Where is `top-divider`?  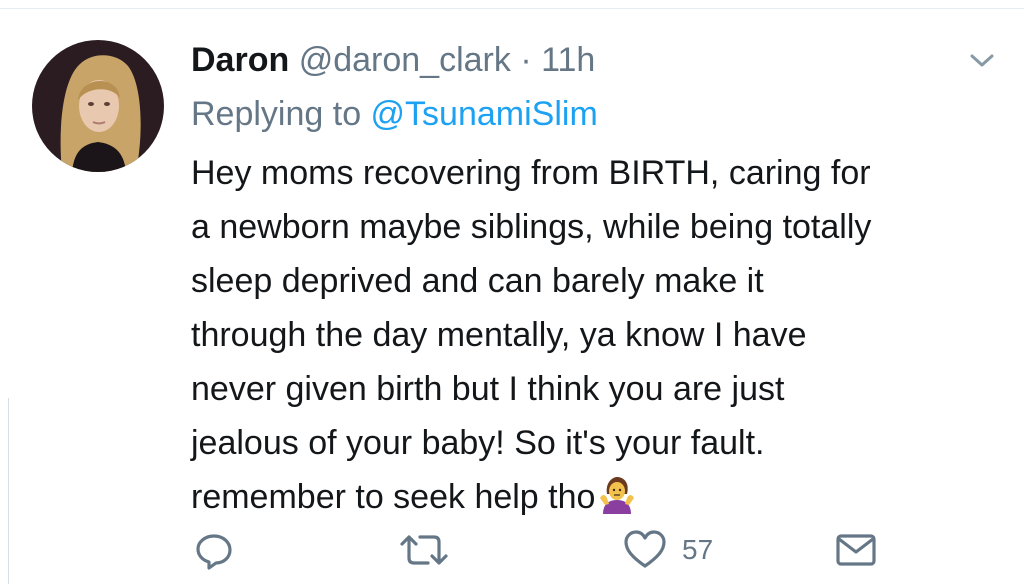 top-divider is located at coordinates (512, 8).